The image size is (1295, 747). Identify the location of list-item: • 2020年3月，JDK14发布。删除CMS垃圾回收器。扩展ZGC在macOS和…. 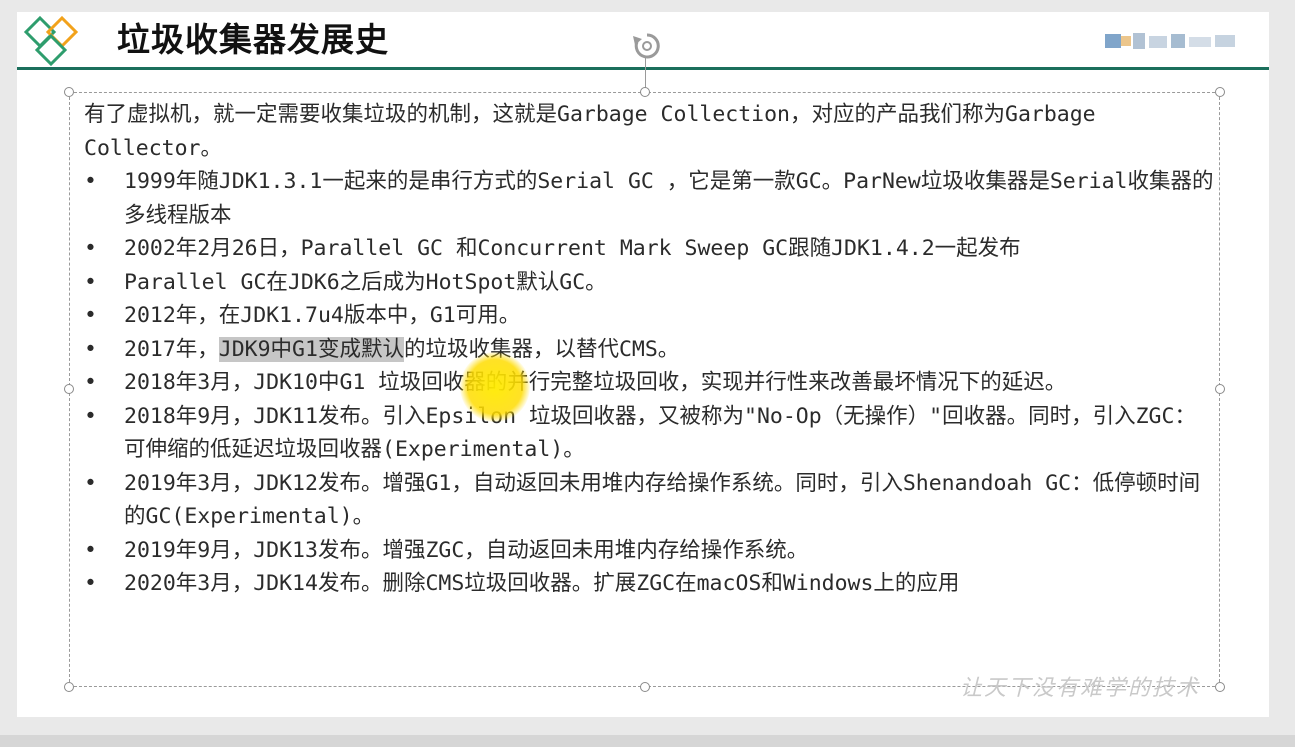
(649, 584).